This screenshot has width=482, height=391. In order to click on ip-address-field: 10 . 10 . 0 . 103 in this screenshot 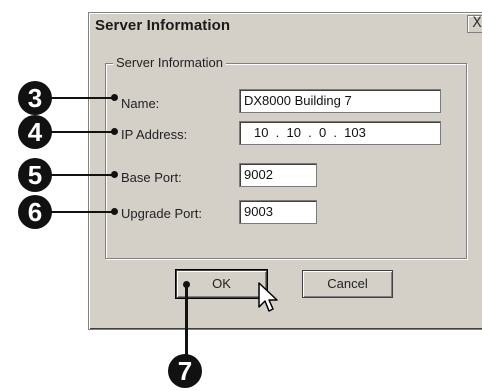, I will do `click(340, 133)`.